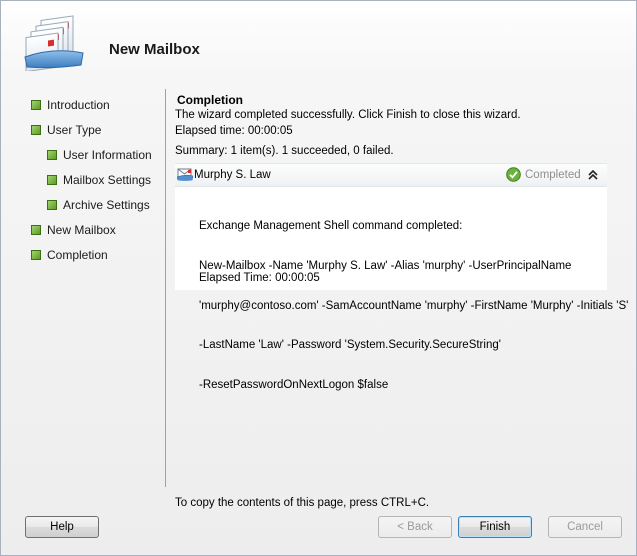 The height and width of the screenshot is (556, 637). What do you see at coordinates (415, 527) in the screenshot?
I see `back-button: < Back` at bounding box center [415, 527].